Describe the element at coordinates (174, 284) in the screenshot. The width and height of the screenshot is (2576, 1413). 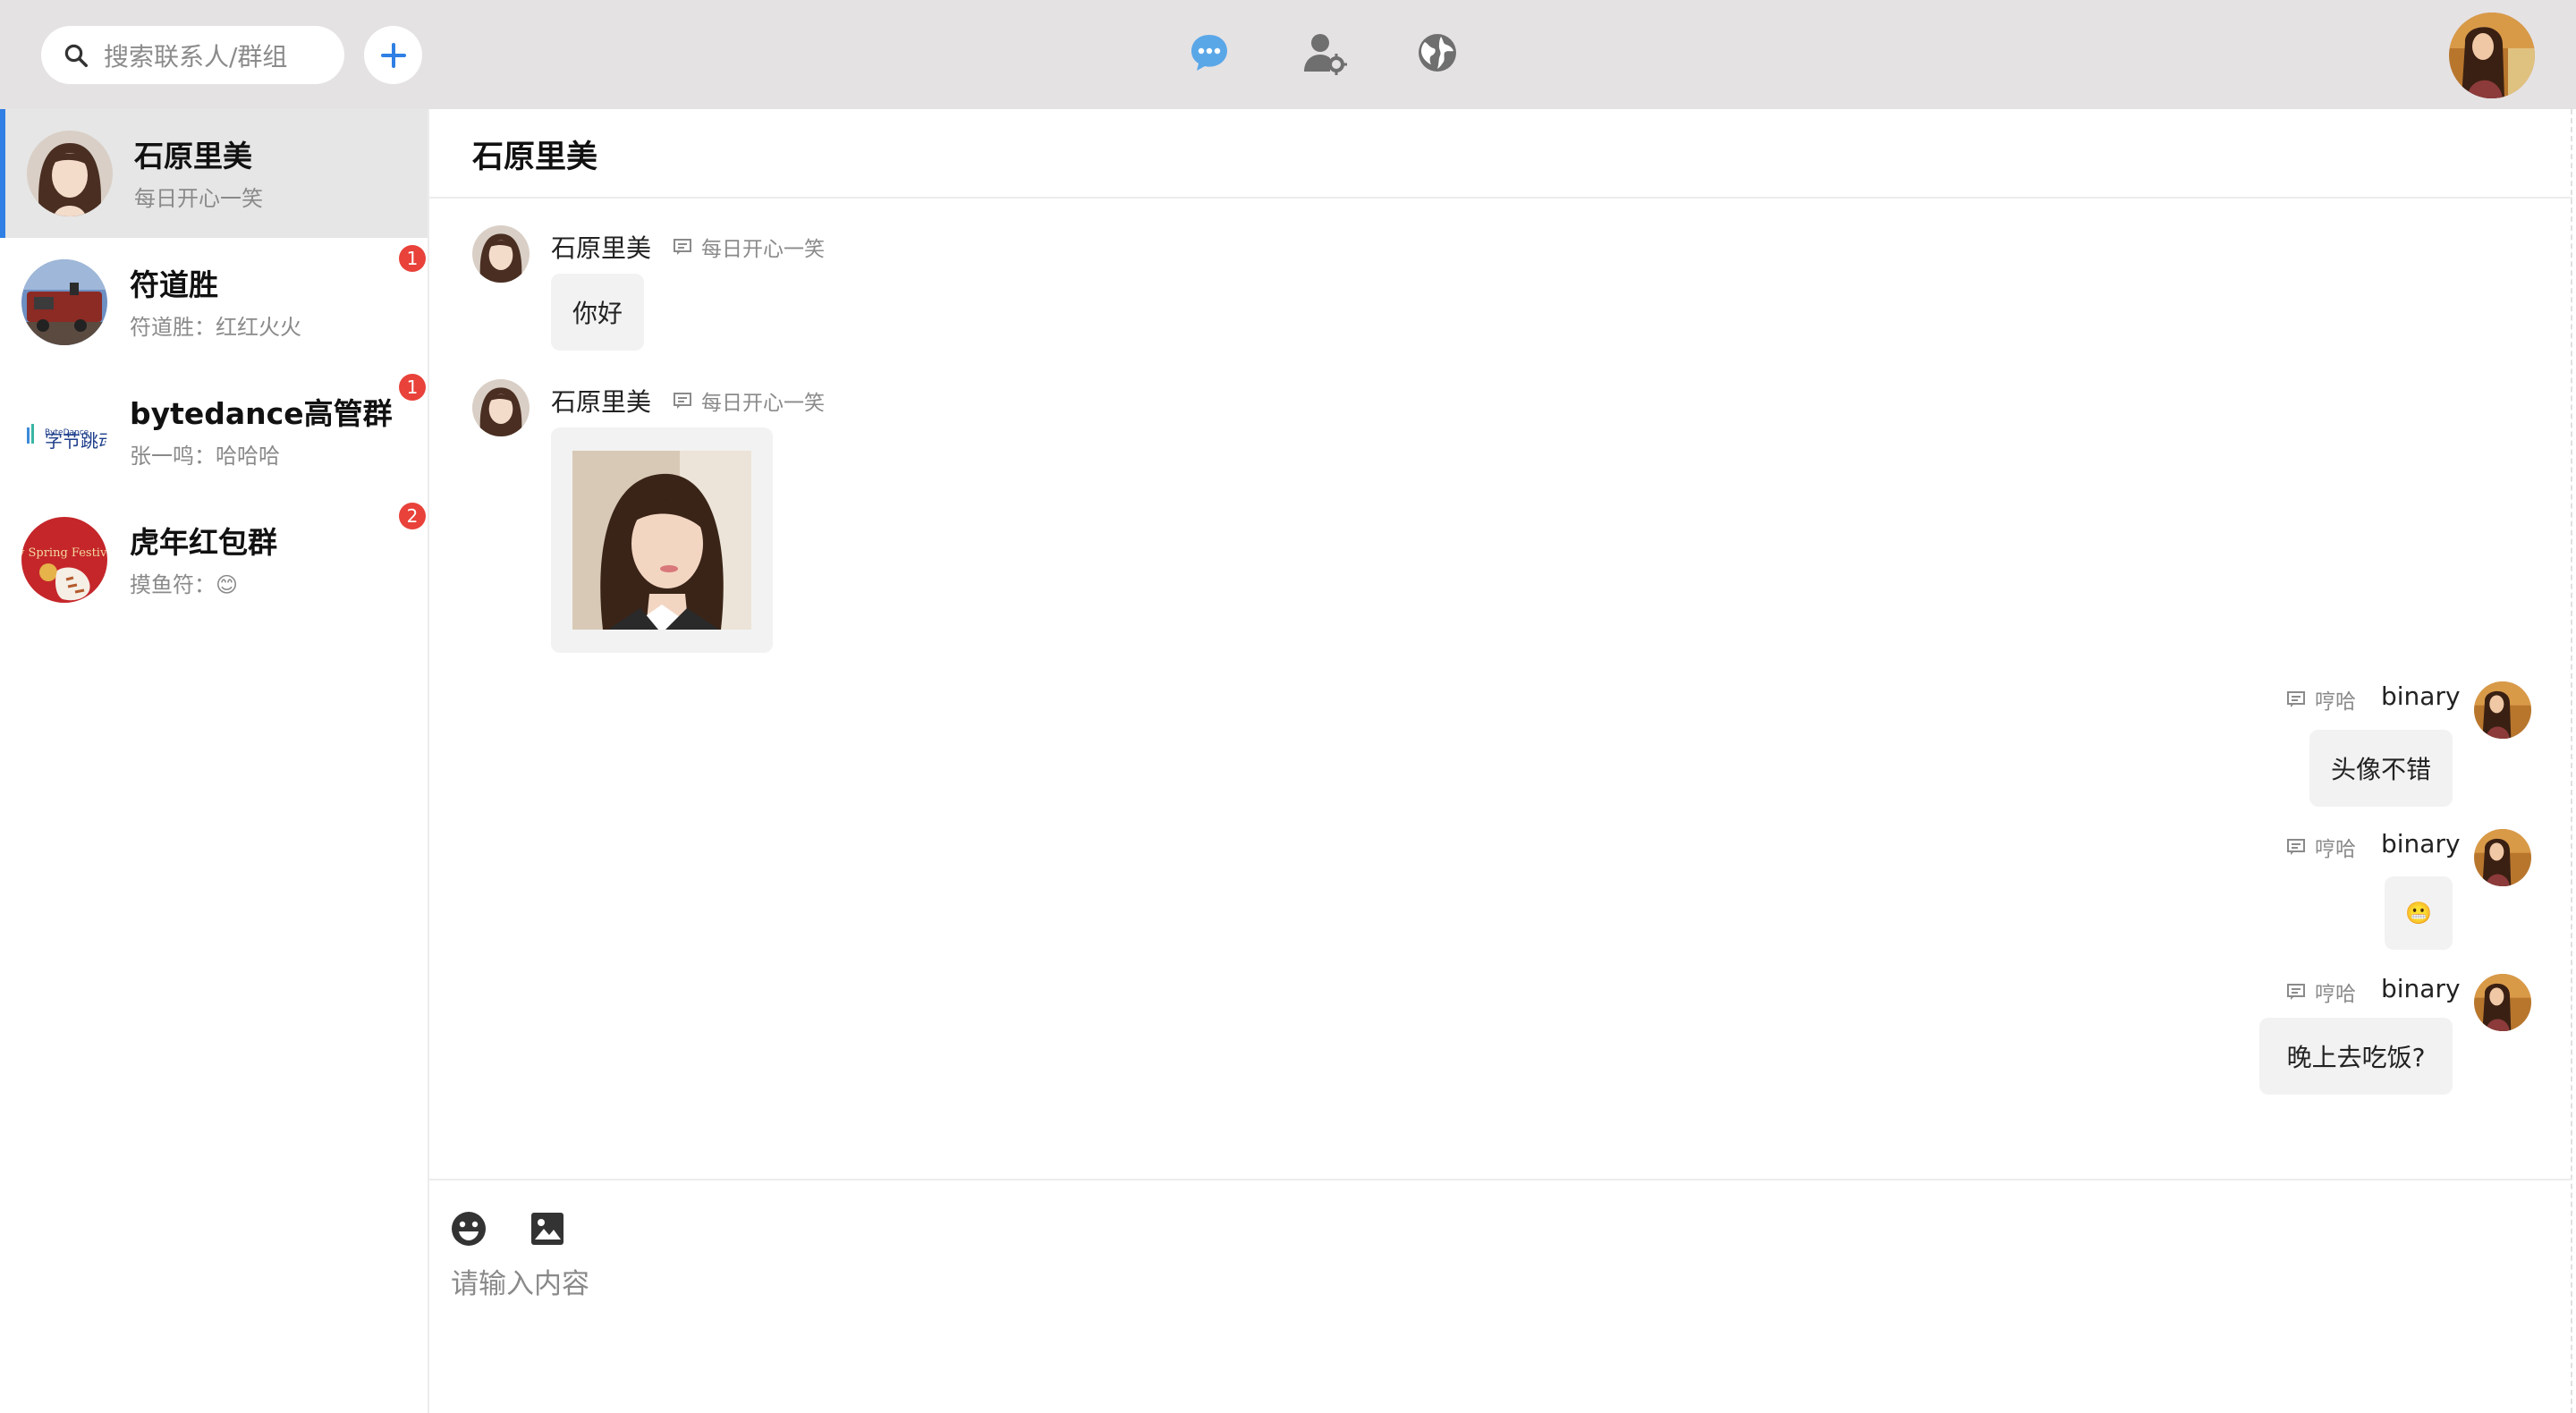
I see `conversation-name: 符道胜` at that location.